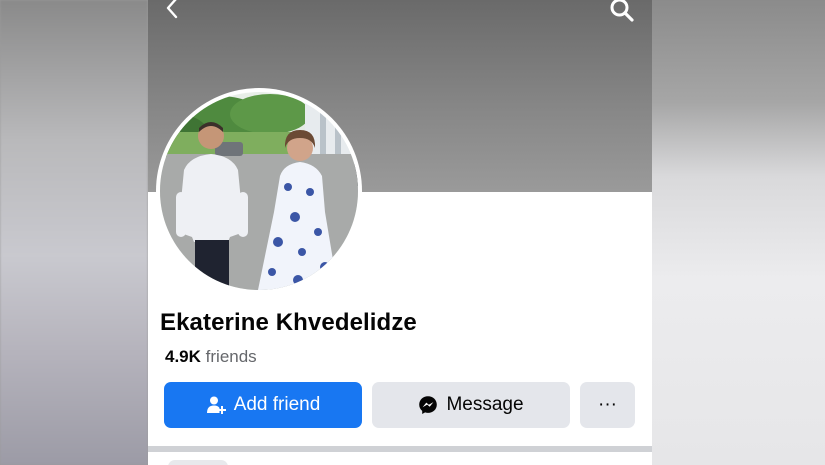 The image size is (825, 465). I want to click on more-options-icon: ···, so click(607, 404).